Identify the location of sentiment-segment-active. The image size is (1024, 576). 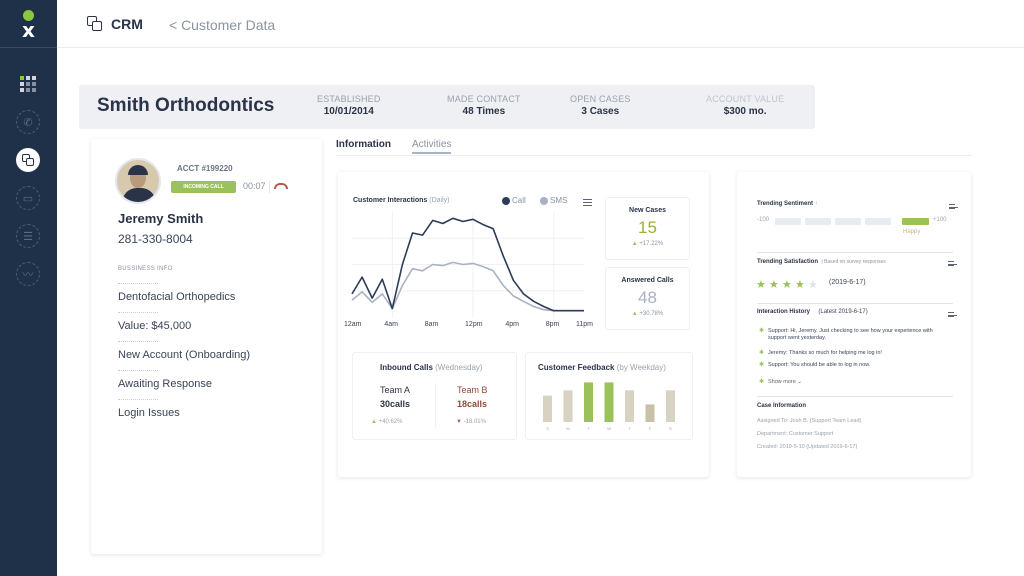
(915, 221).